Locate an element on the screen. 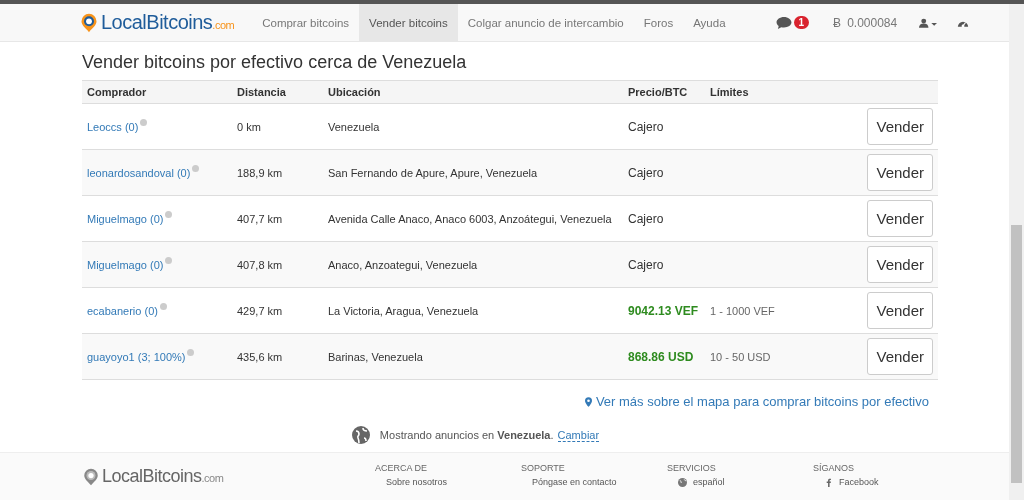 This screenshot has width=1024, height=500. message-count-badge: 1 is located at coordinates (801, 22).